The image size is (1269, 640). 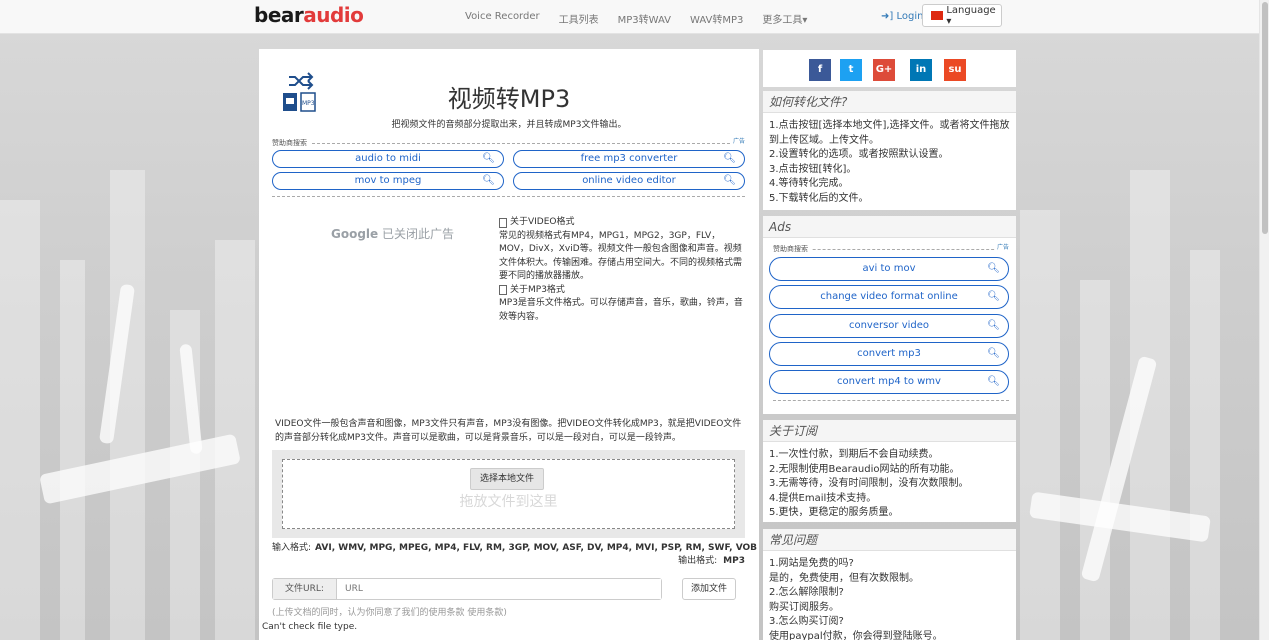 I want to click on file-url-input, so click(x=499, y=589).